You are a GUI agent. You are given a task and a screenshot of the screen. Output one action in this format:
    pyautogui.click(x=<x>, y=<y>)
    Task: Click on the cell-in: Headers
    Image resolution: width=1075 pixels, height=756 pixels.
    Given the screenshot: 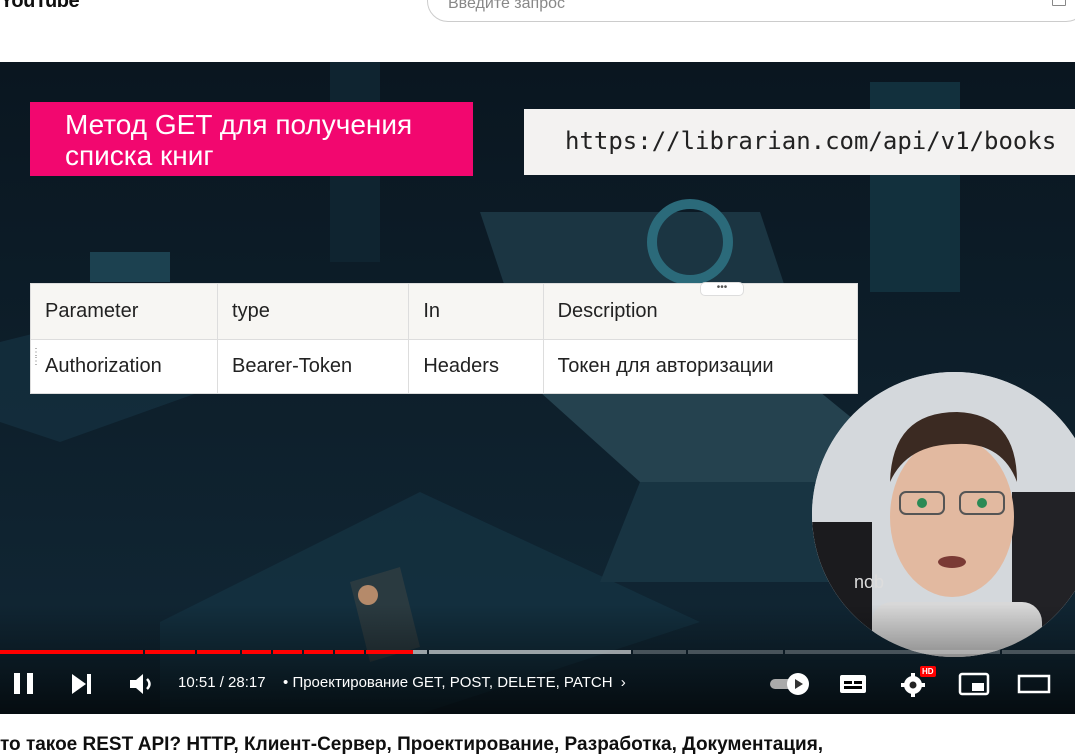 What is the action you would take?
    pyautogui.click(x=476, y=366)
    